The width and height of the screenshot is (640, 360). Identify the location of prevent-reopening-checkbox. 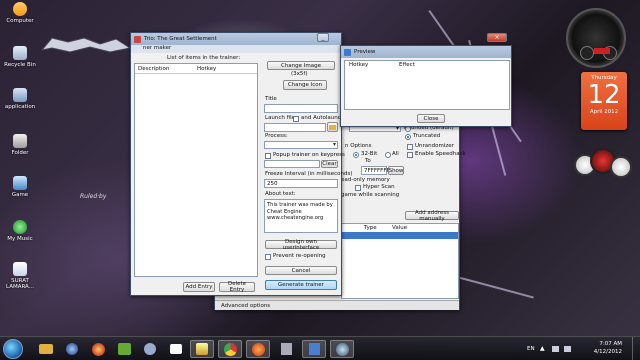
(268, 257).